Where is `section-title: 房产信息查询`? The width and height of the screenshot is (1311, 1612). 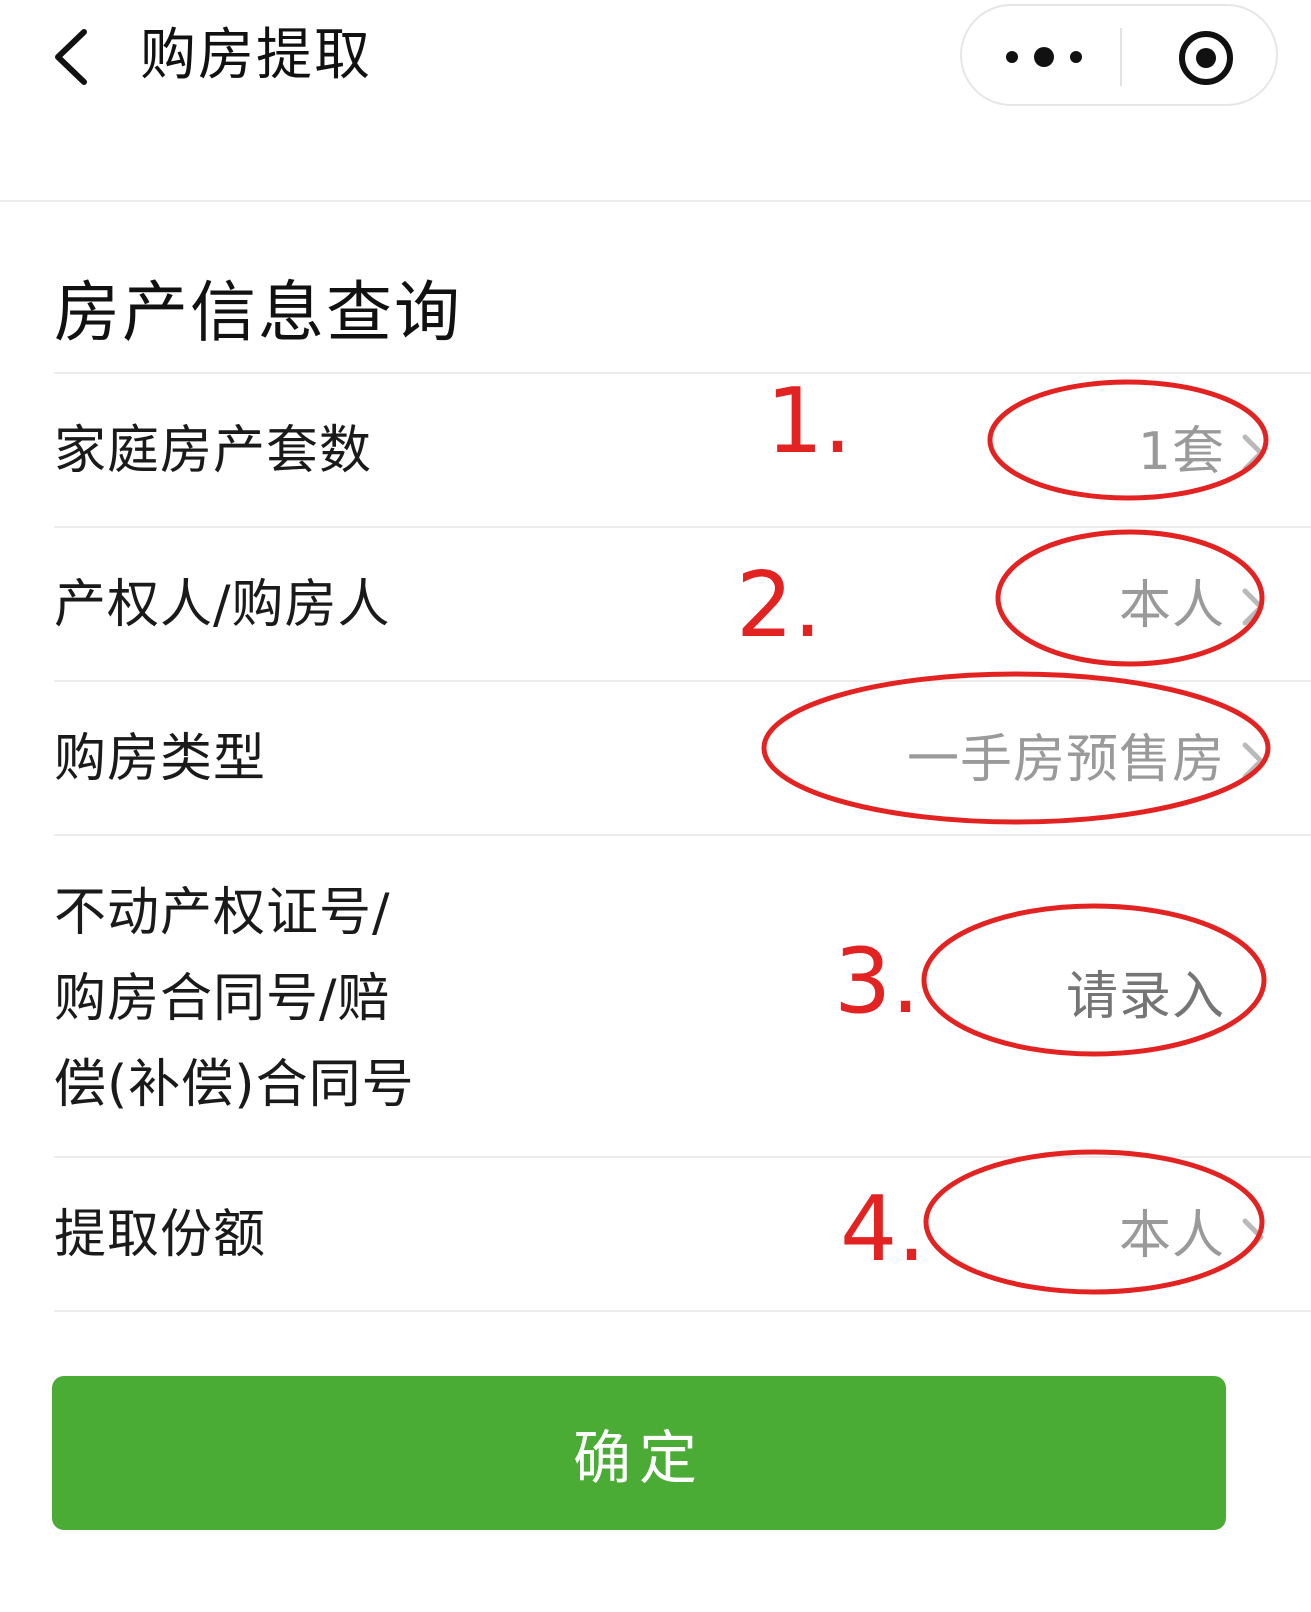
section-title: 房产信息查询 is located at coordinates (258, 312).